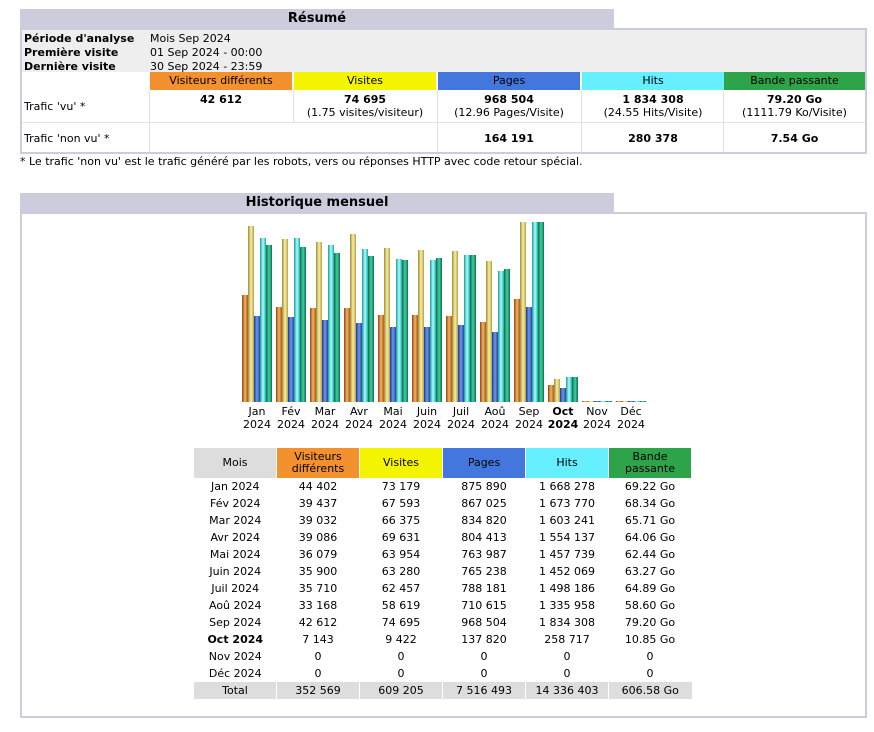 The width and height of the screenshot is (874, 732). Describe the element at coordinates (359, 411) in the screenshot. I see `x-tick-month: Avr` at that location.